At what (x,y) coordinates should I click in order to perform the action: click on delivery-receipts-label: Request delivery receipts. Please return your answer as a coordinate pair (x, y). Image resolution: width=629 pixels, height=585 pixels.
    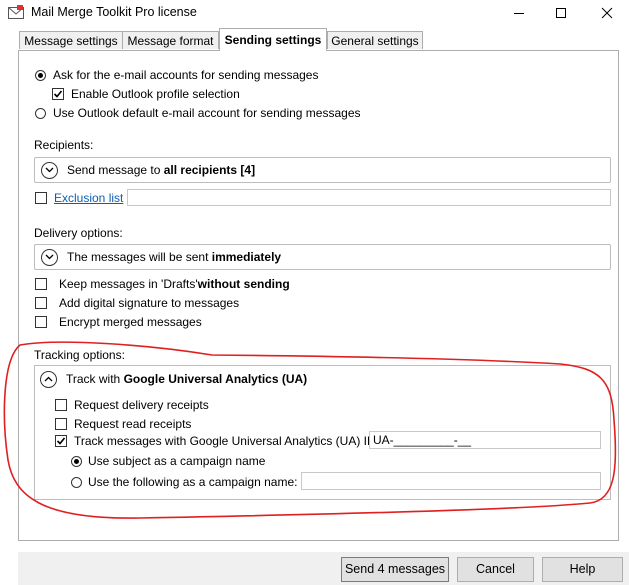
    Looking at the image, I should click on (141, 405).